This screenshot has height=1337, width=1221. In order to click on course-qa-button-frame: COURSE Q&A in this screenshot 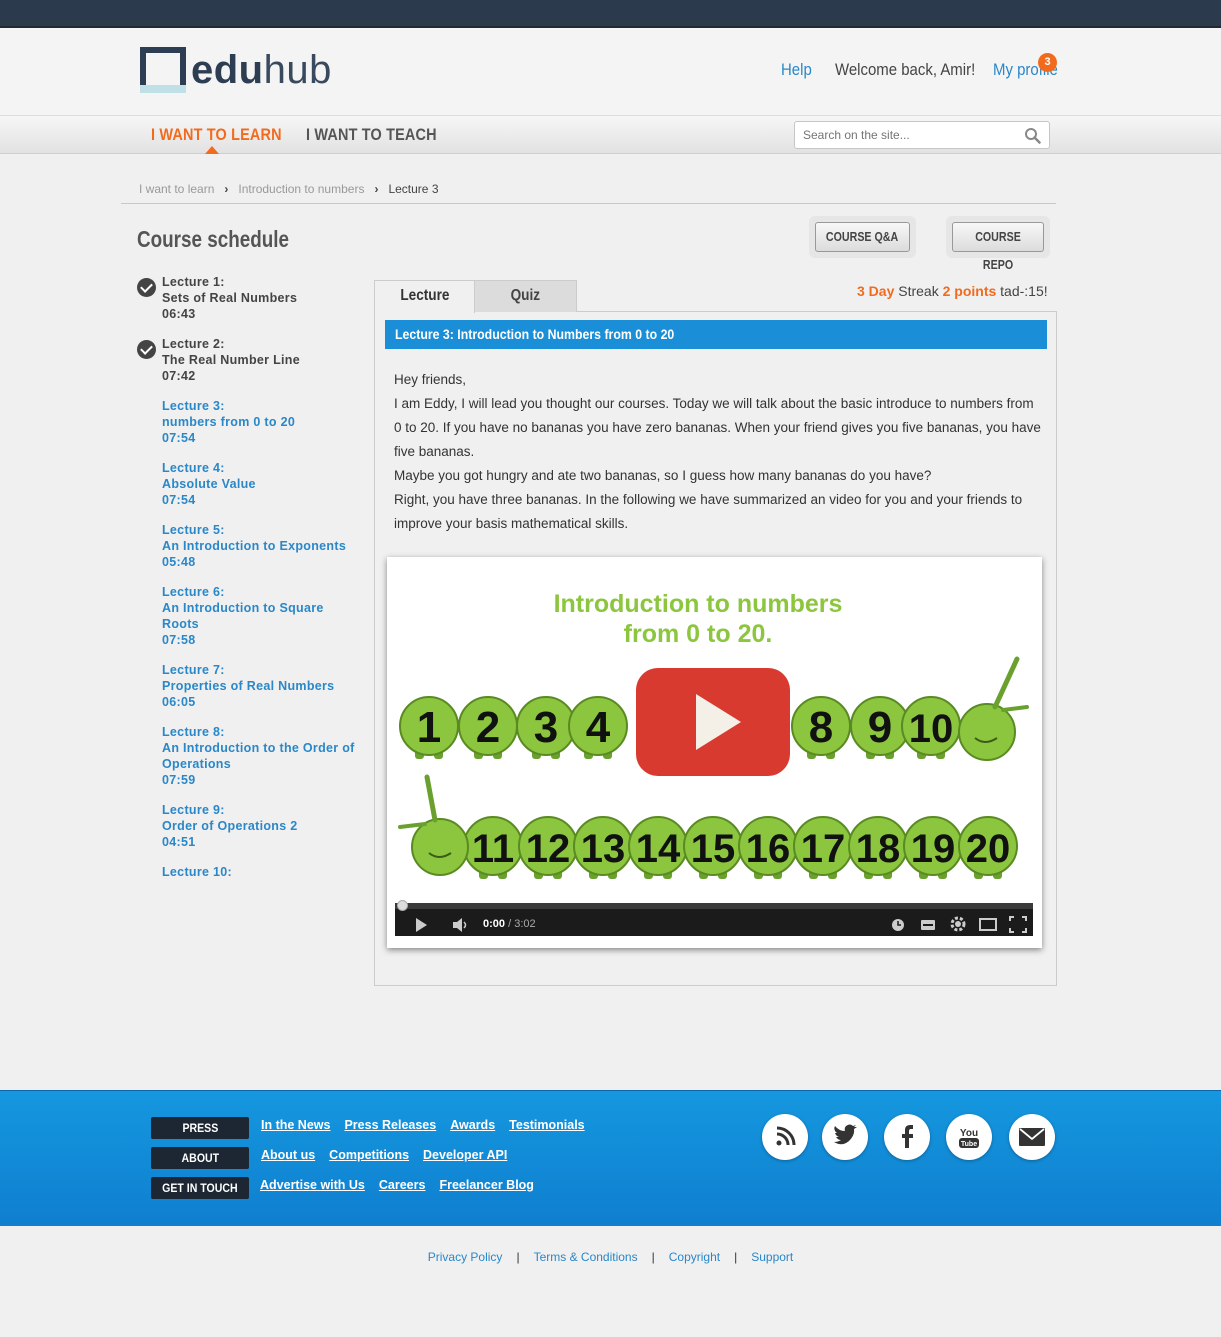, I will do `click(862, 237)`.